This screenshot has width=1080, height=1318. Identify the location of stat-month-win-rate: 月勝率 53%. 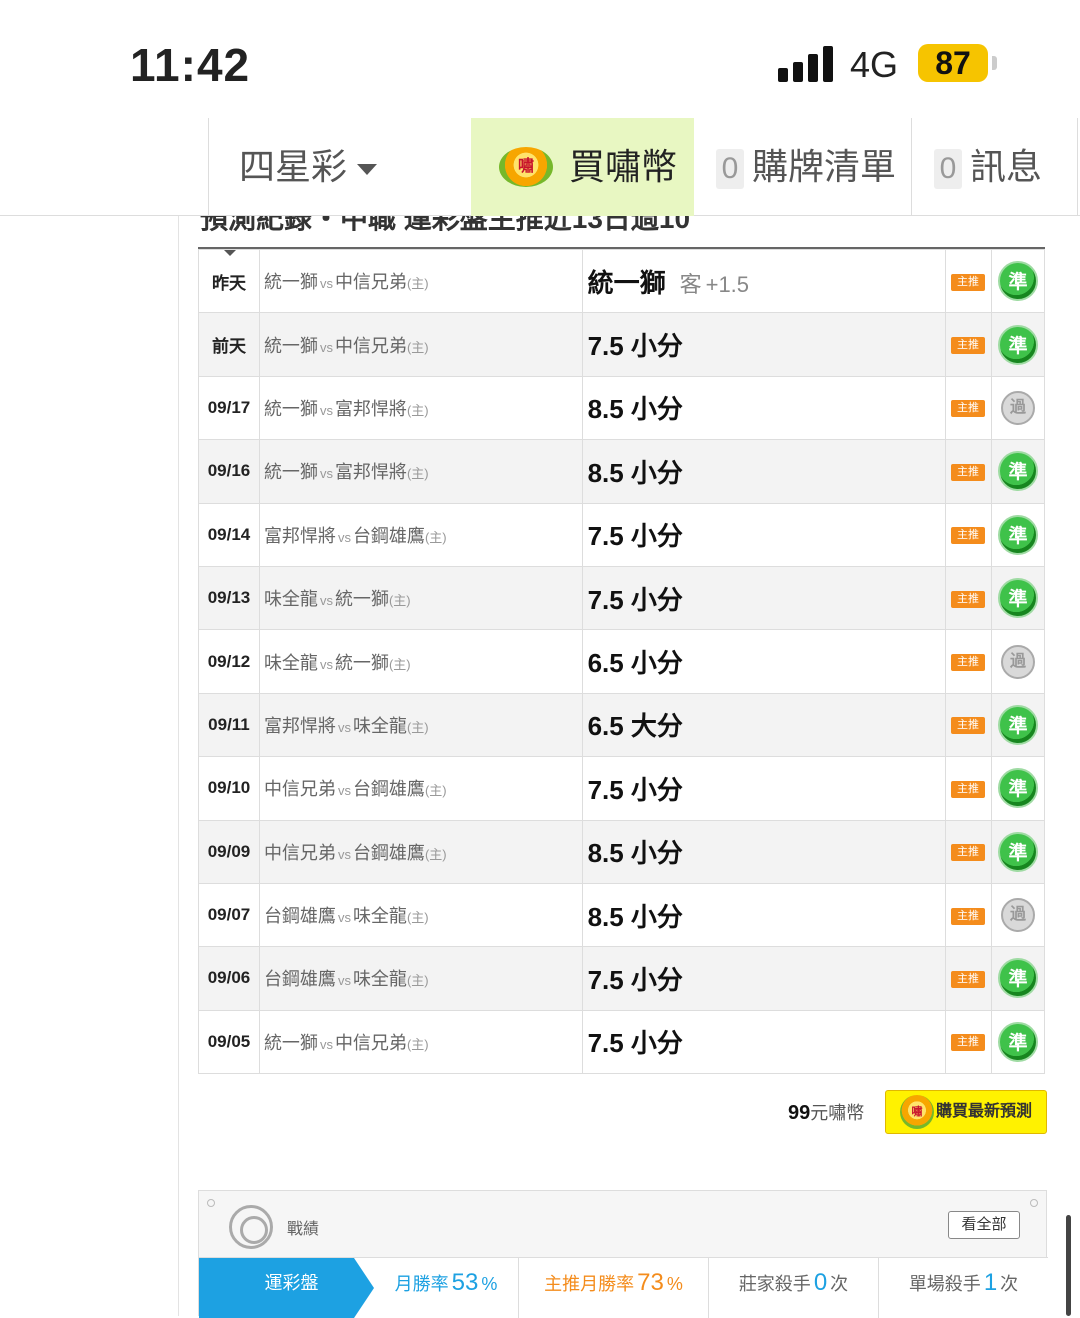
(446, 1288).